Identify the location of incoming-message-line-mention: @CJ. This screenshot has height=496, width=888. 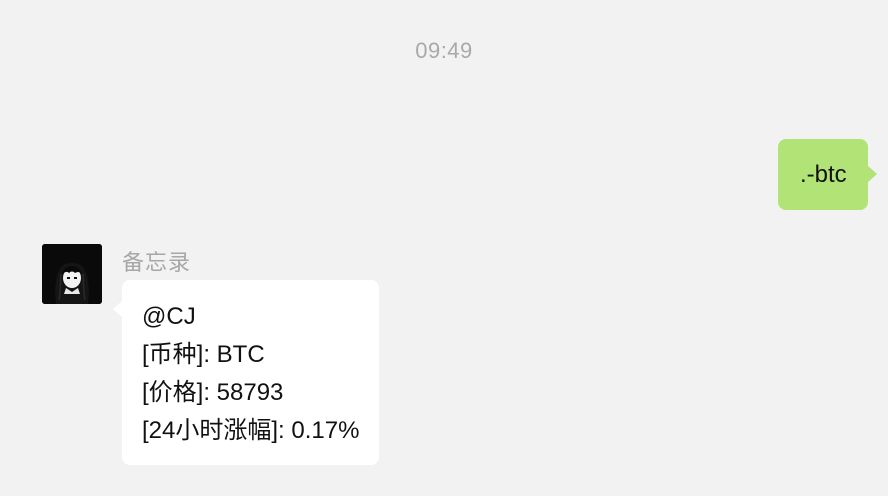
(169, 316).